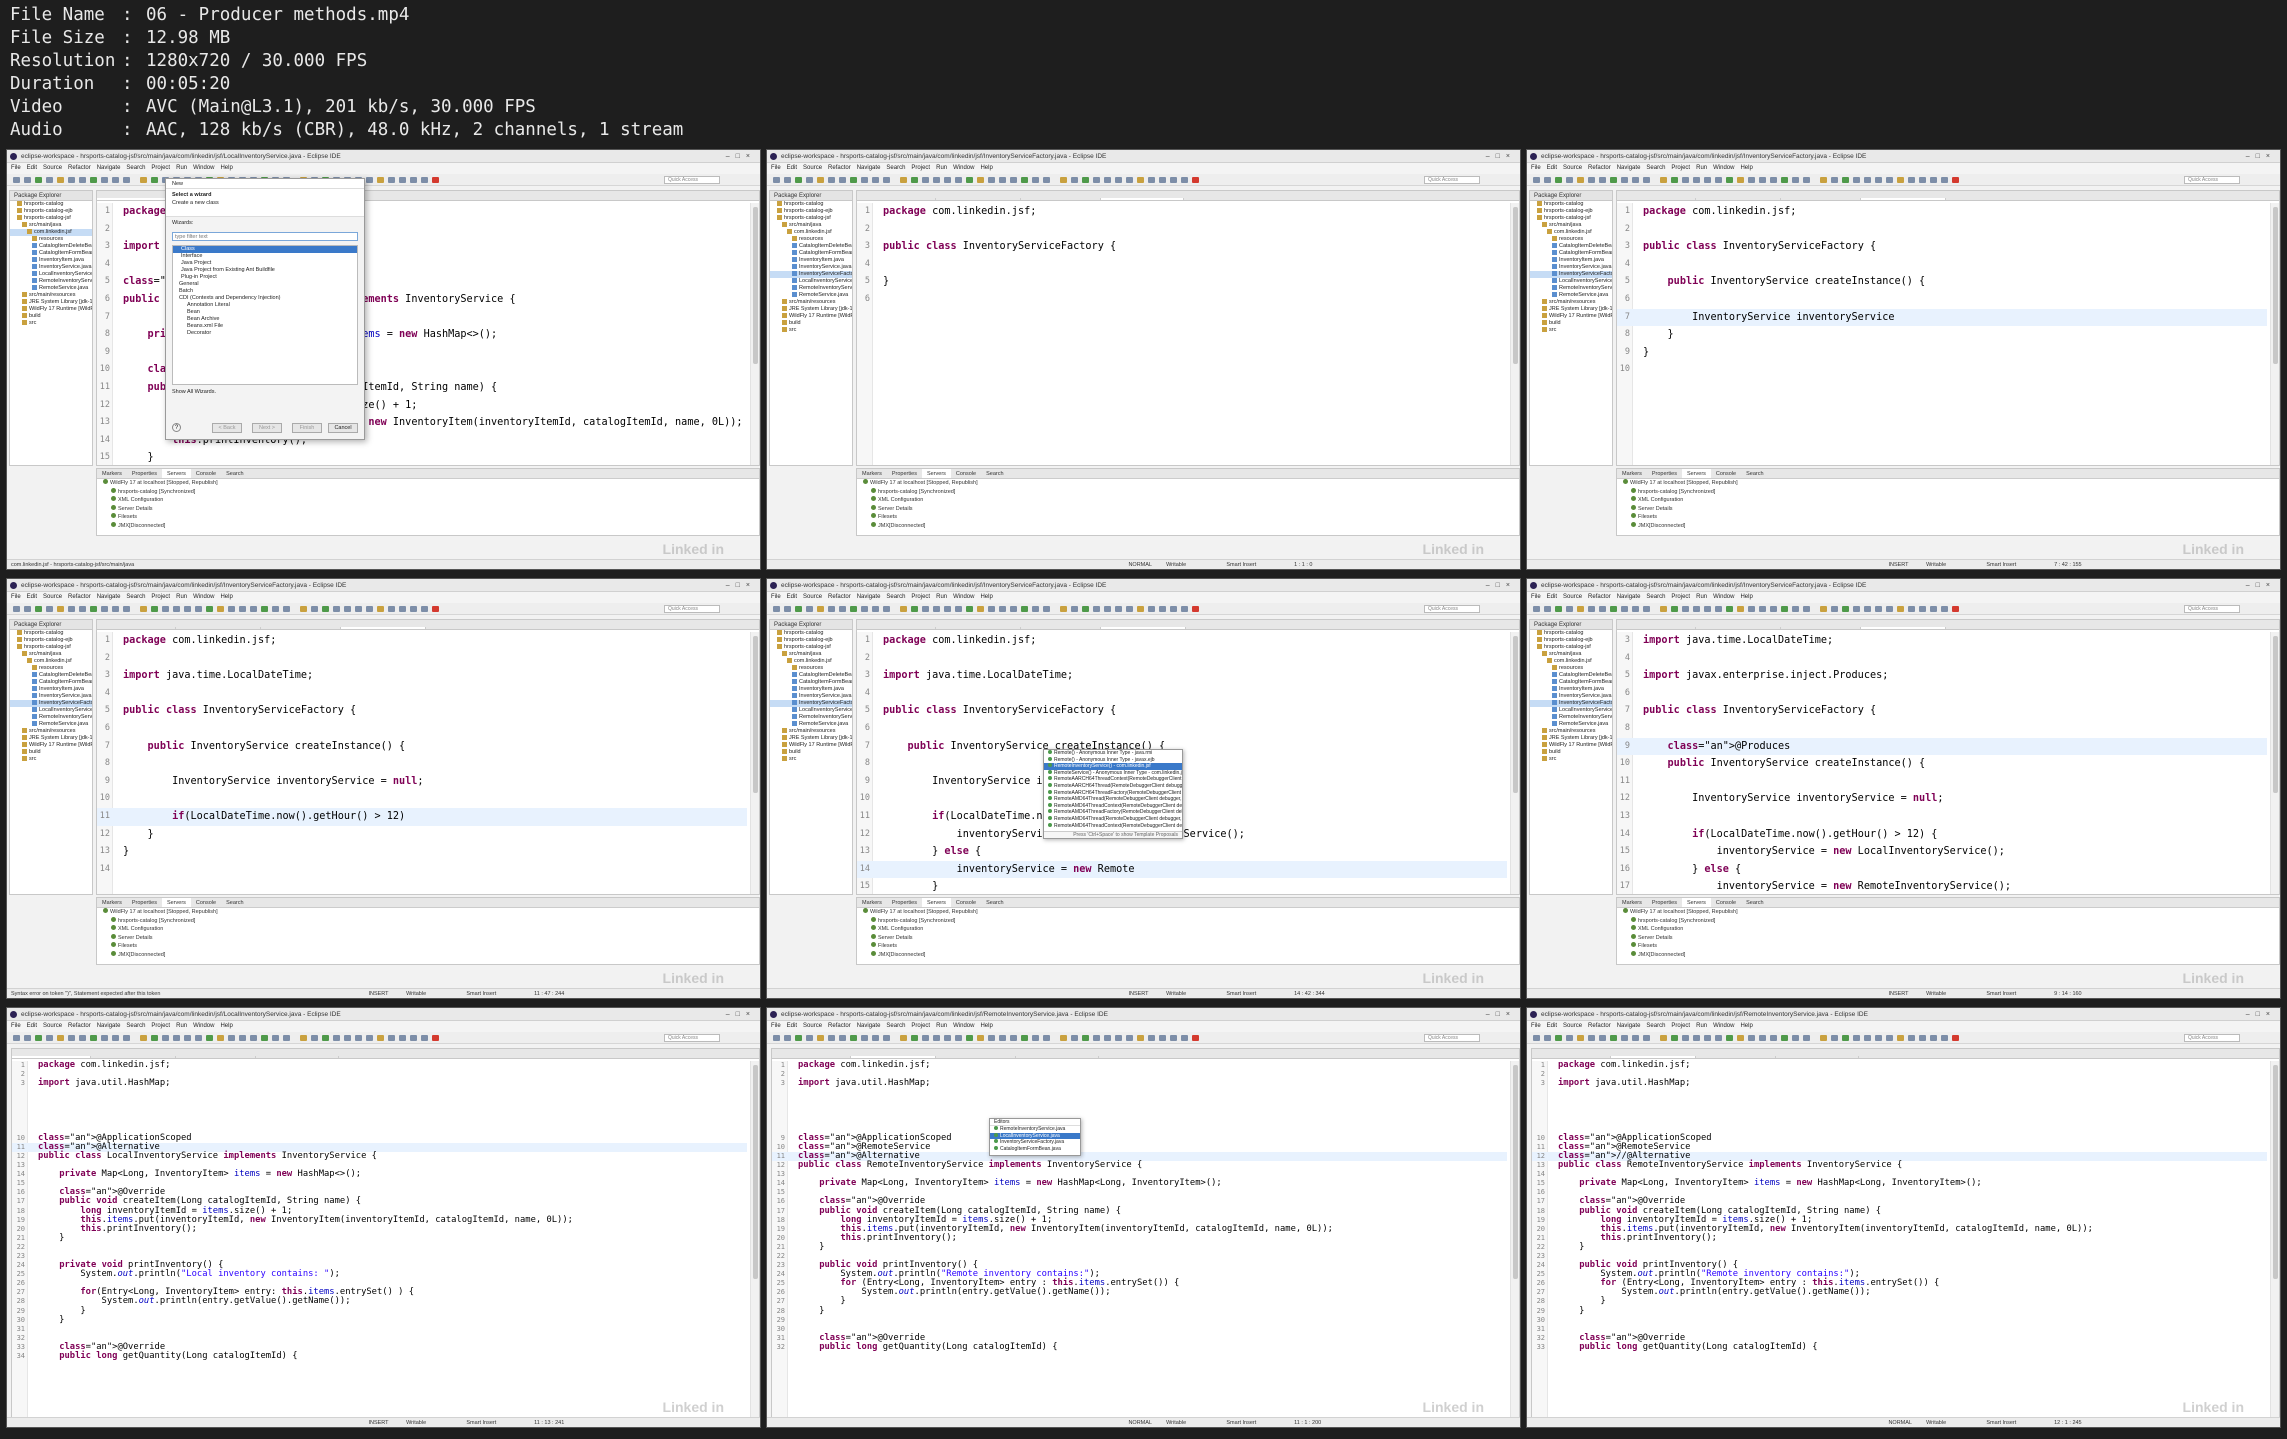 The image size is (2287, 1439). I want to click on menu-item-window: Window, so click(963, 597).